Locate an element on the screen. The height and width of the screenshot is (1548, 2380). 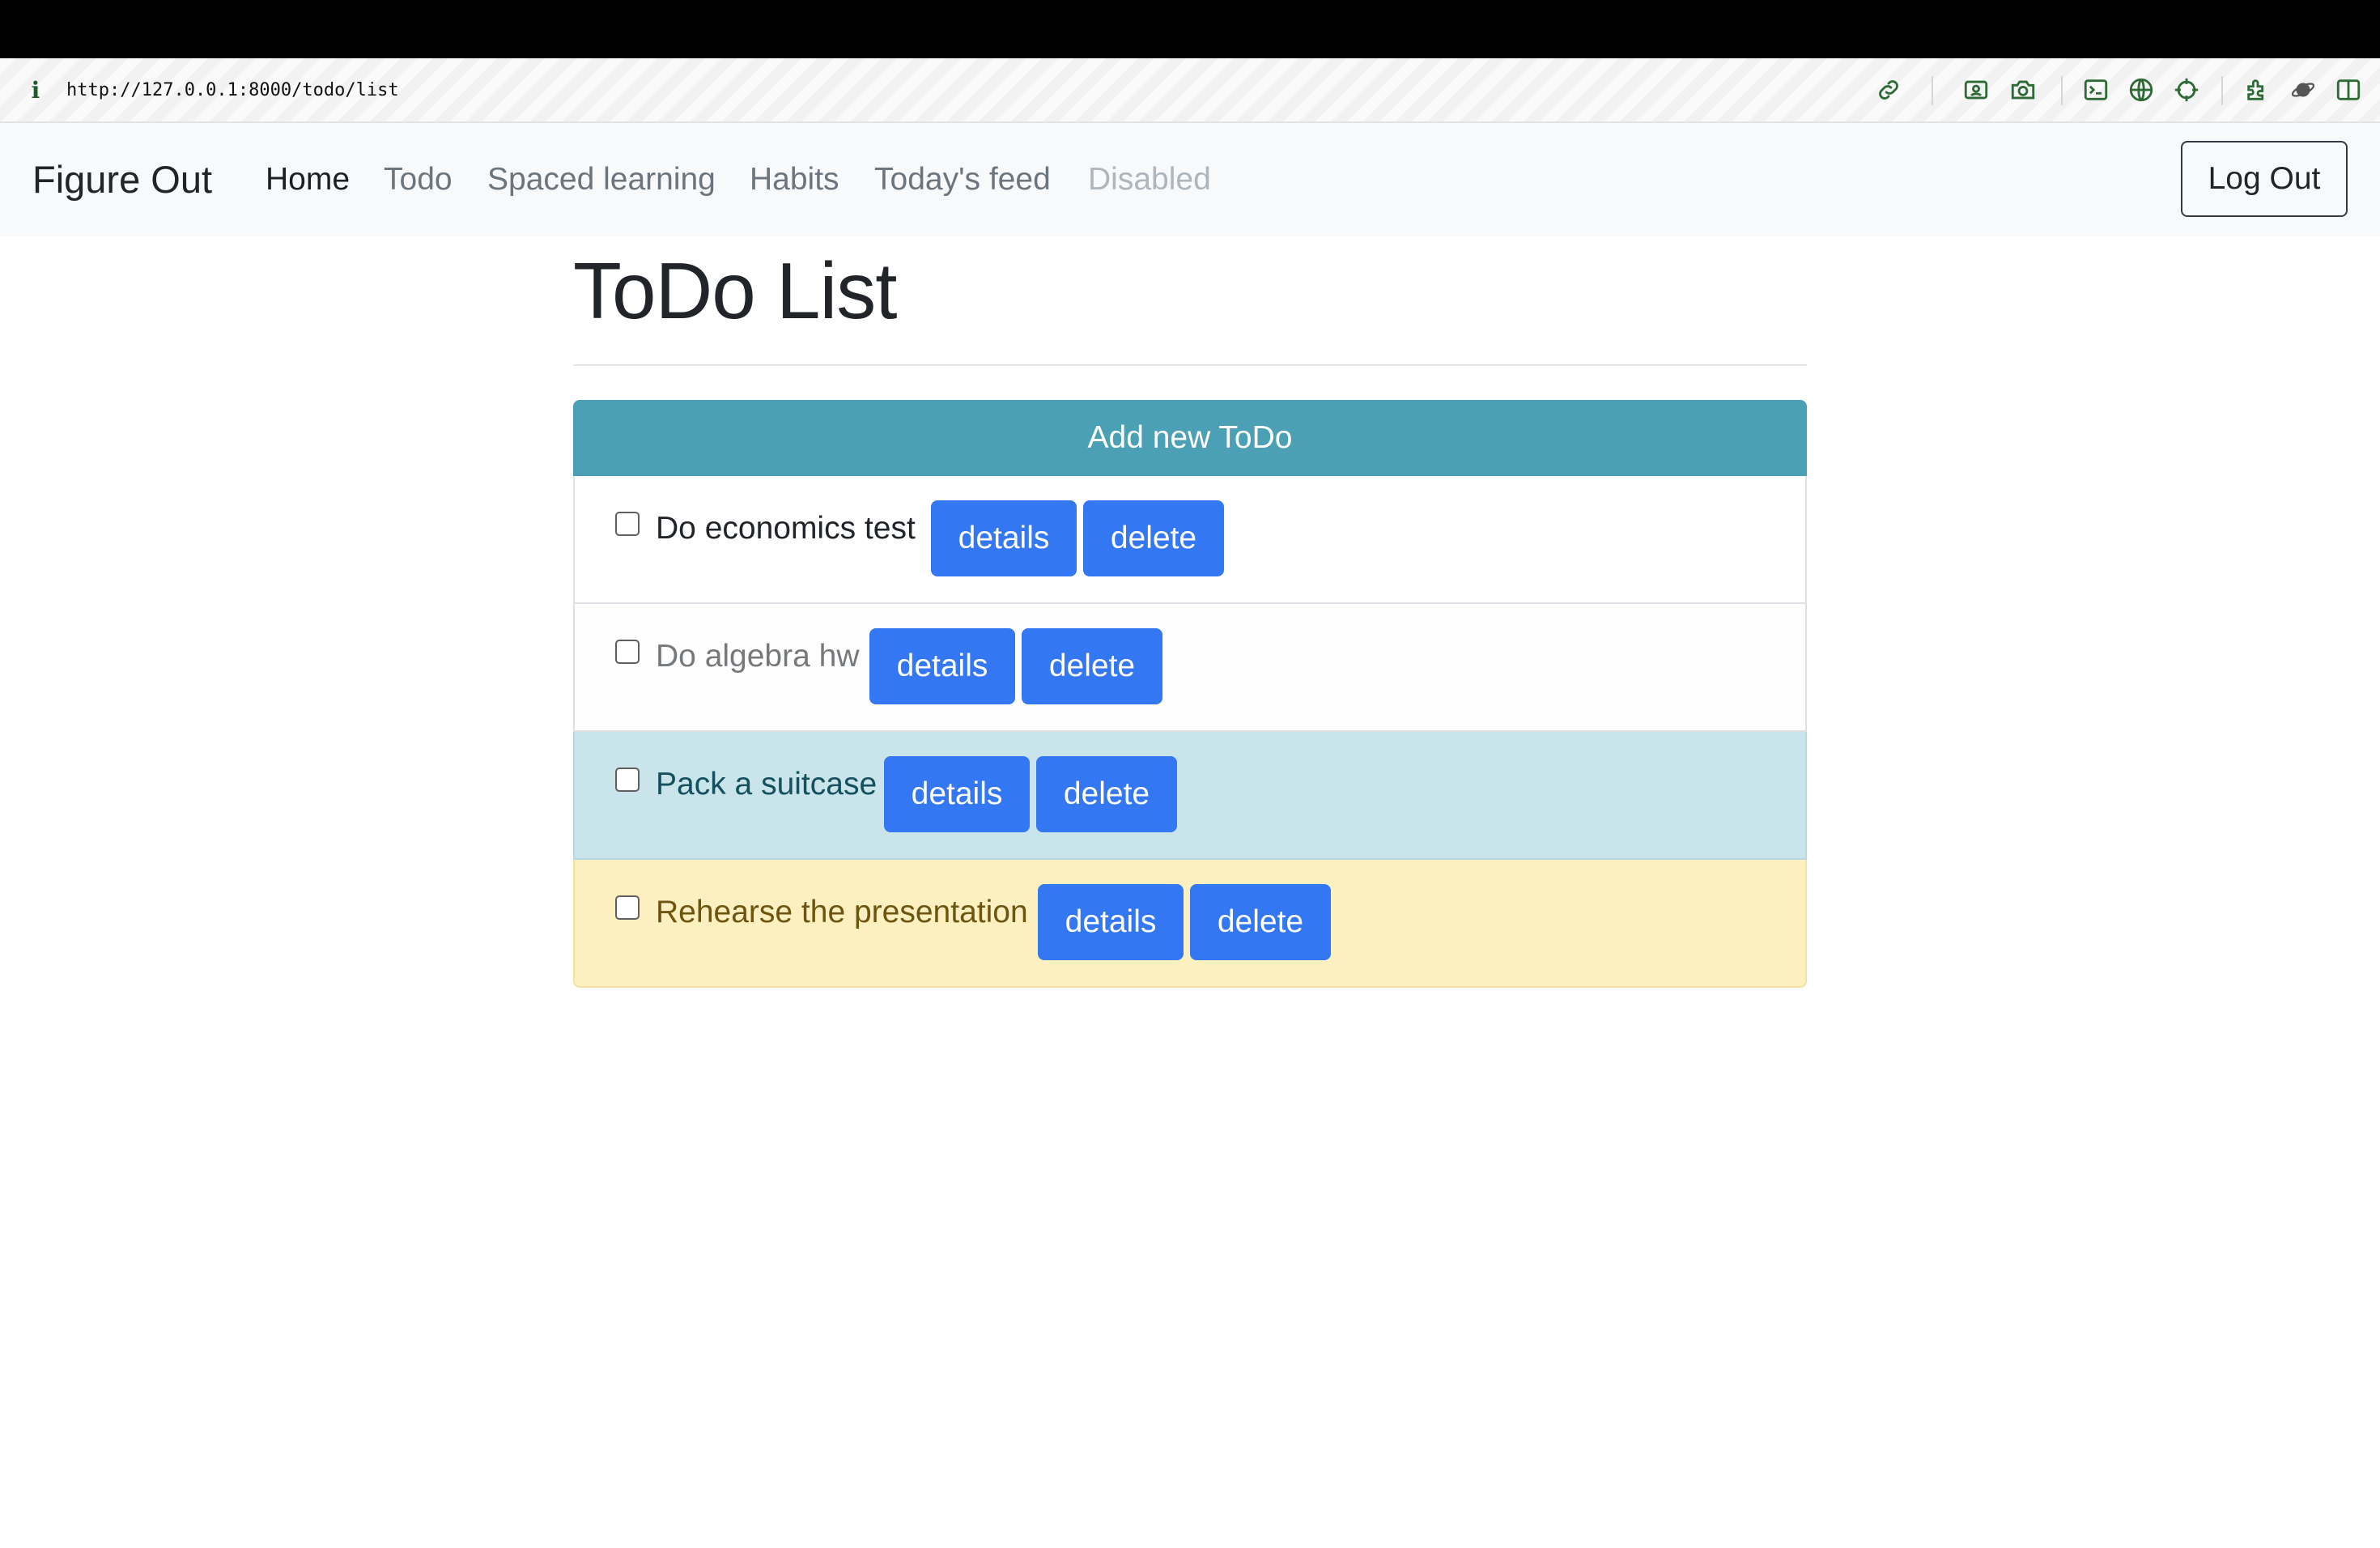
globe-icon is located at coordinates (2141, 90).